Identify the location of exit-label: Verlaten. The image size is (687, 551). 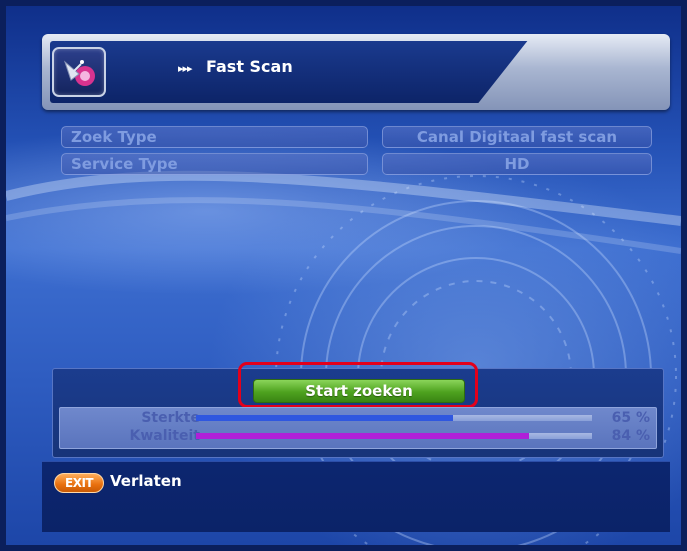
(146, 481).